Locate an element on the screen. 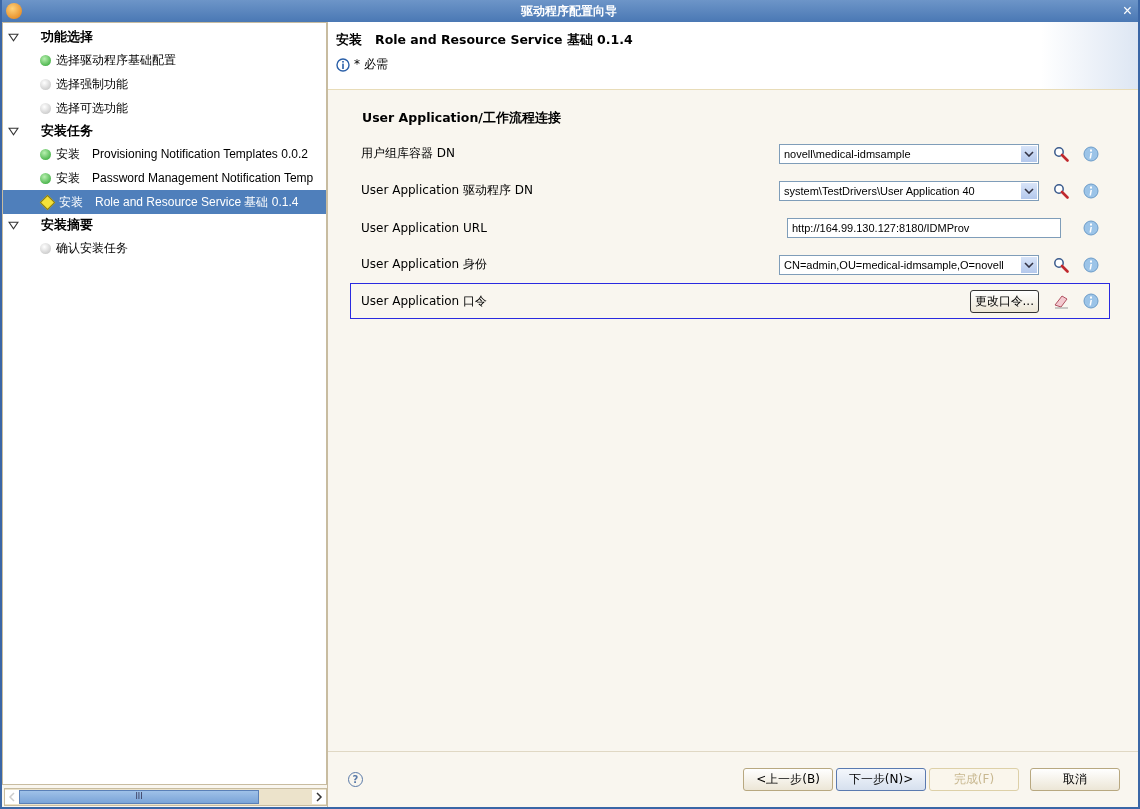 Image resolution: width=1140 pixels, height=809 pixels. scroll-thumb: III is located at coordinates (139, 797).